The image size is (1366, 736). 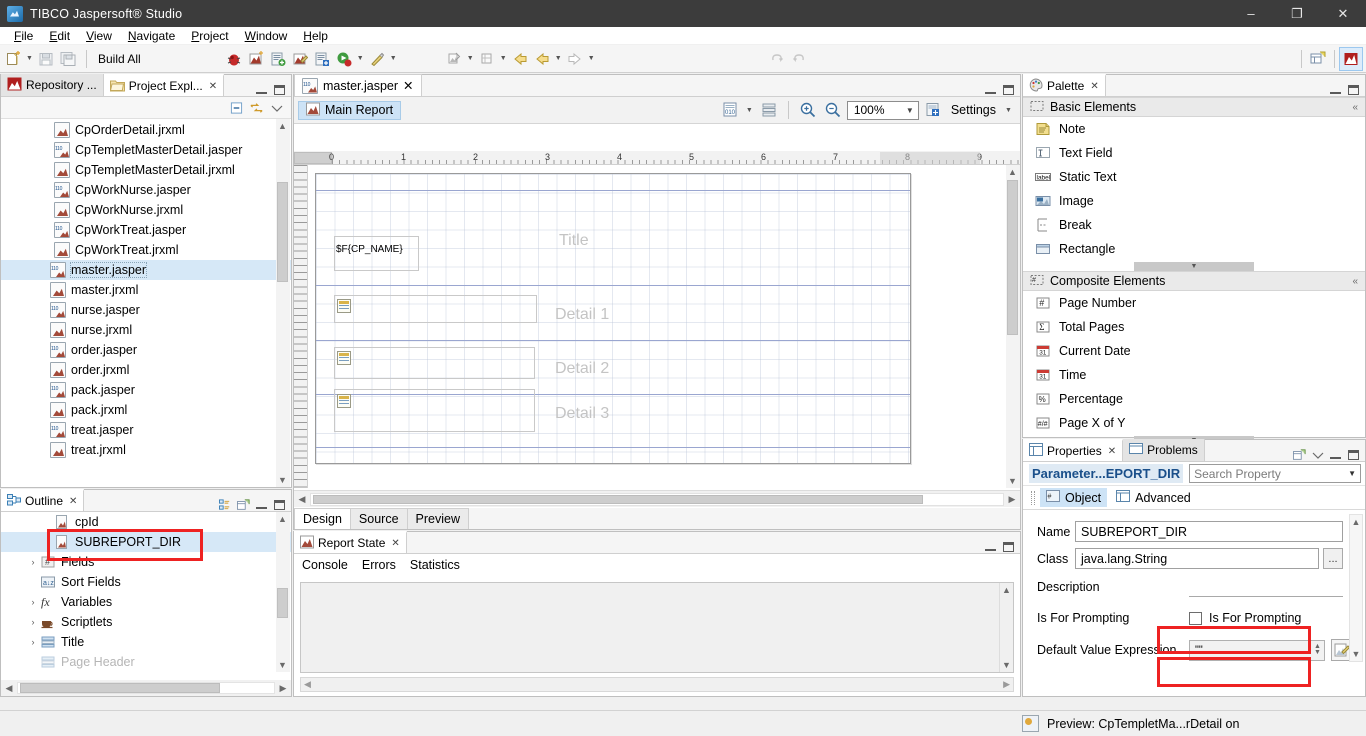 I want to click on default-value-spinner: ▲ ▼, so click(x=1317, y=649).